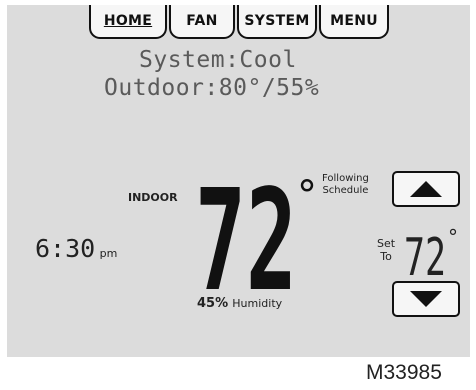 This screenshot has height=390, width=476. I want to click on triangle-up-icon, so click(426, 189).